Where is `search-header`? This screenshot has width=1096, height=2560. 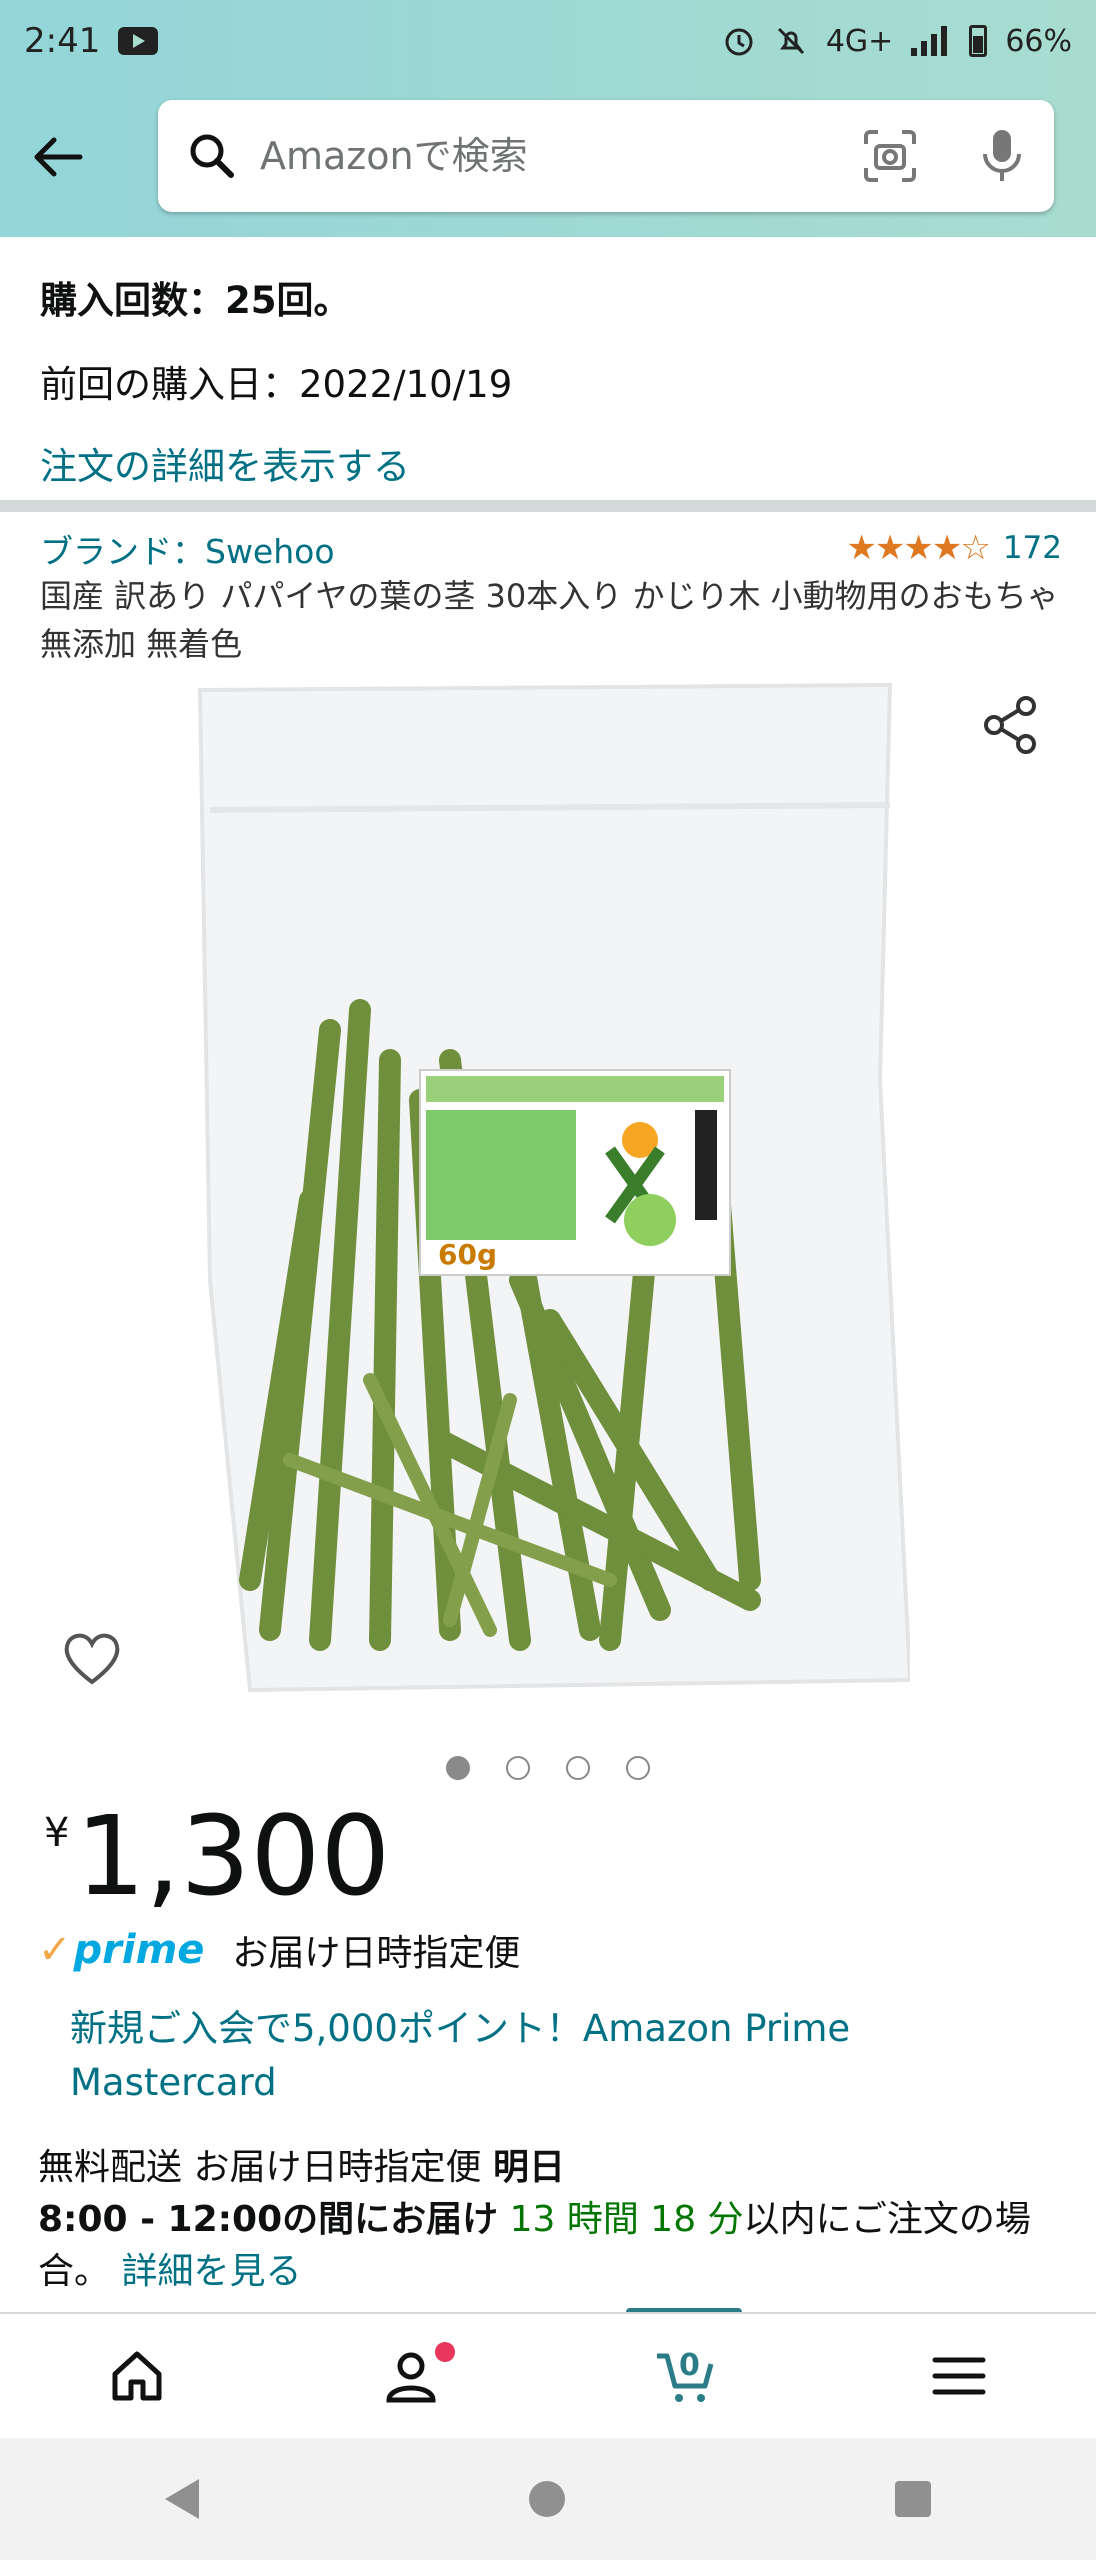 search-header is located at coordinates (548, 159).